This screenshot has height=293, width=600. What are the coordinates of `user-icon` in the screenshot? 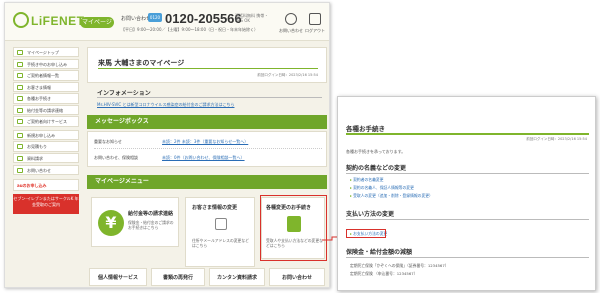 It's located at (20, 87).